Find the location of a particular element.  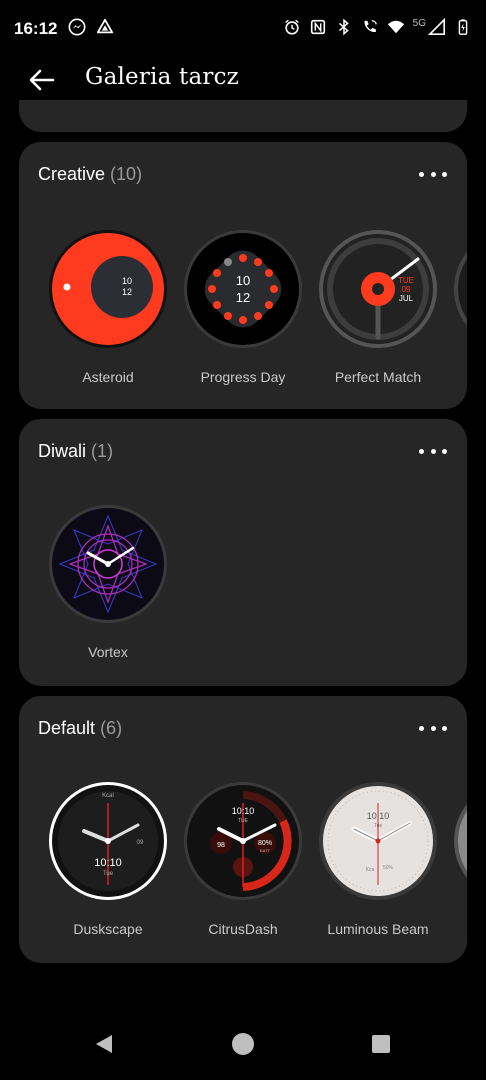

drive-icon is located at coordinates (105, 26).